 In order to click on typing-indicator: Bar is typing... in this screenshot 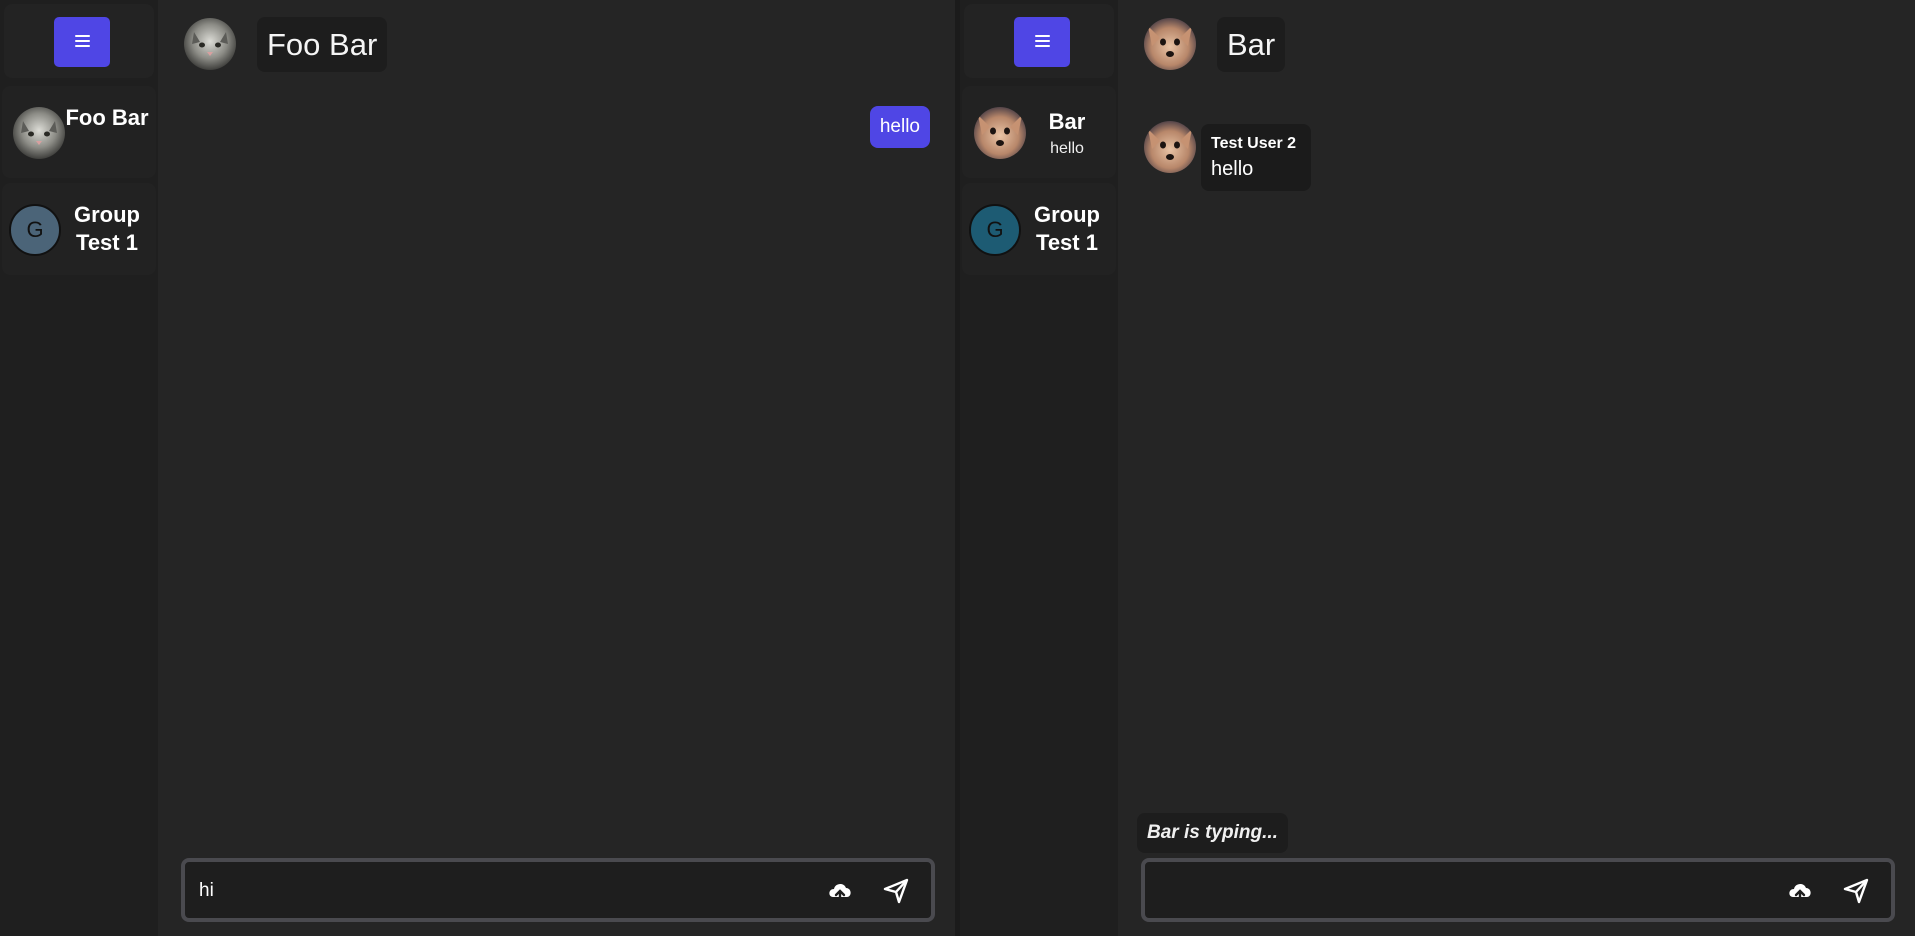, I will do `click(1212, 833)`.